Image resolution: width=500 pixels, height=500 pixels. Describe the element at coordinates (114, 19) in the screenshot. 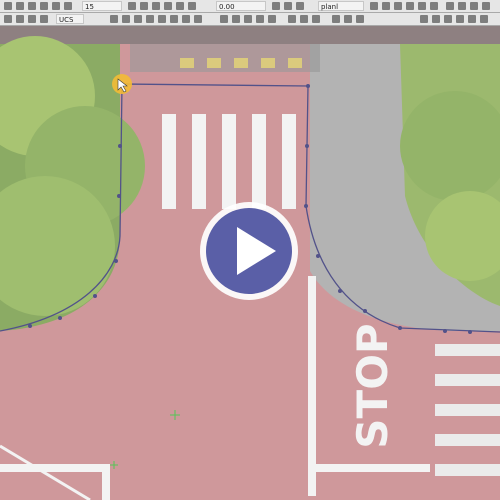

I see `ucs-world-icon` at that location.